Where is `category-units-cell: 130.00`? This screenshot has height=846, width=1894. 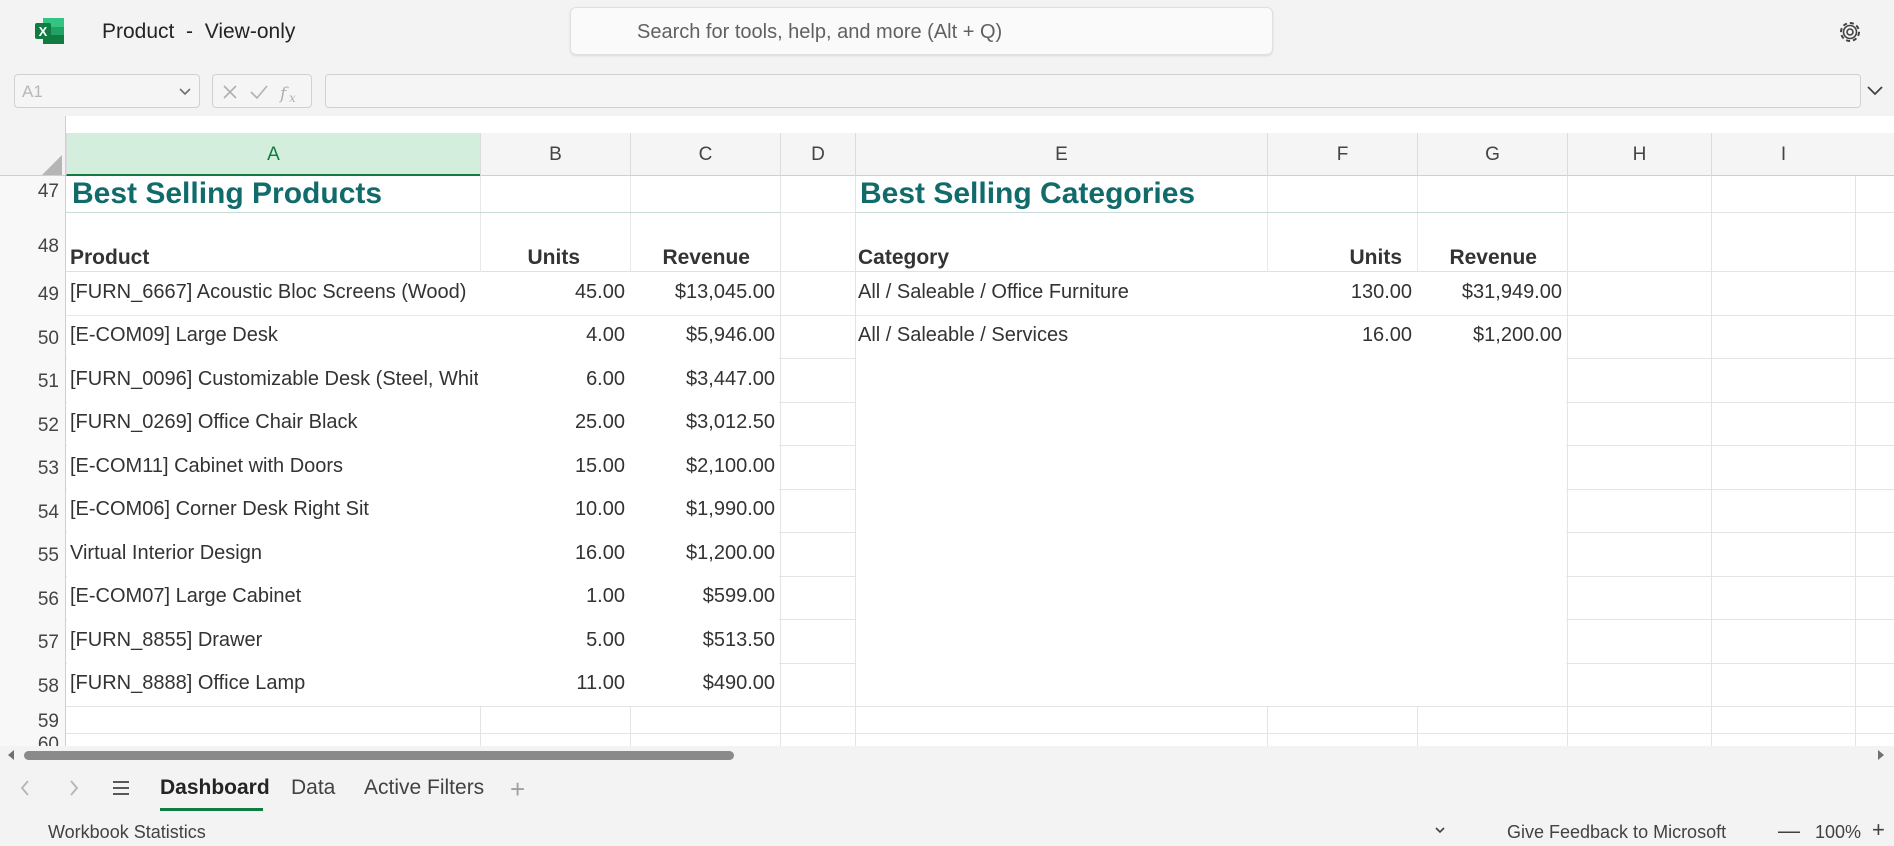
category-units-cell: 130.00 is located at coordinates (1340, 292).